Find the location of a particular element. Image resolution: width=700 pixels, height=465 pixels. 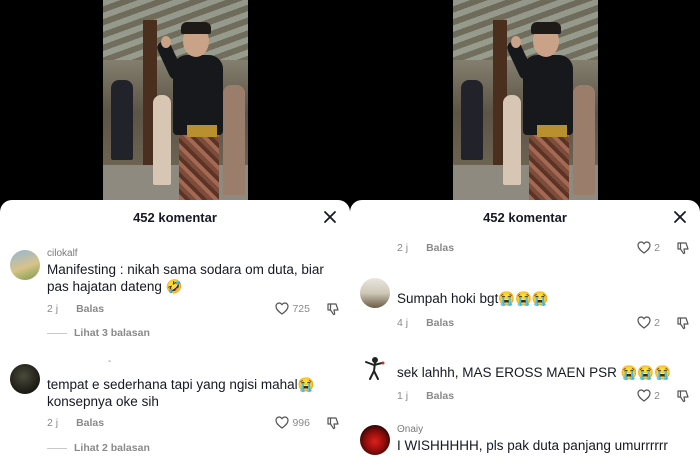

avatar-figure-icon is located at coordinates (375, 368).